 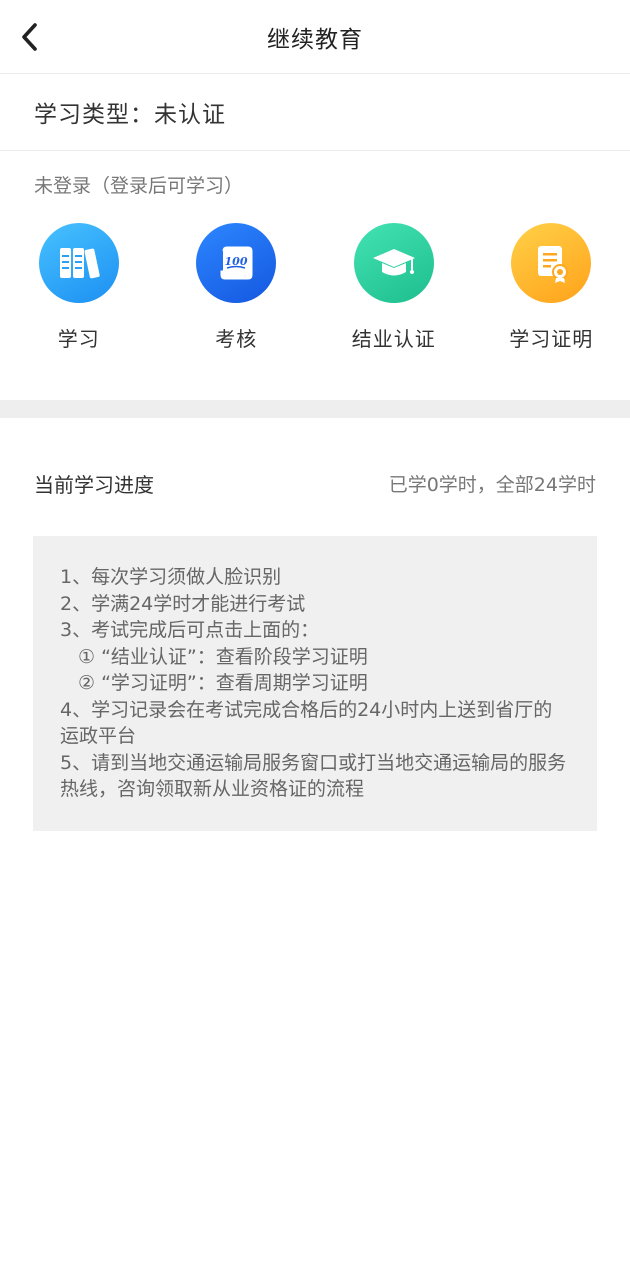 I want to click on progress-label: 当前学习进度, so click(x=94, y=484).